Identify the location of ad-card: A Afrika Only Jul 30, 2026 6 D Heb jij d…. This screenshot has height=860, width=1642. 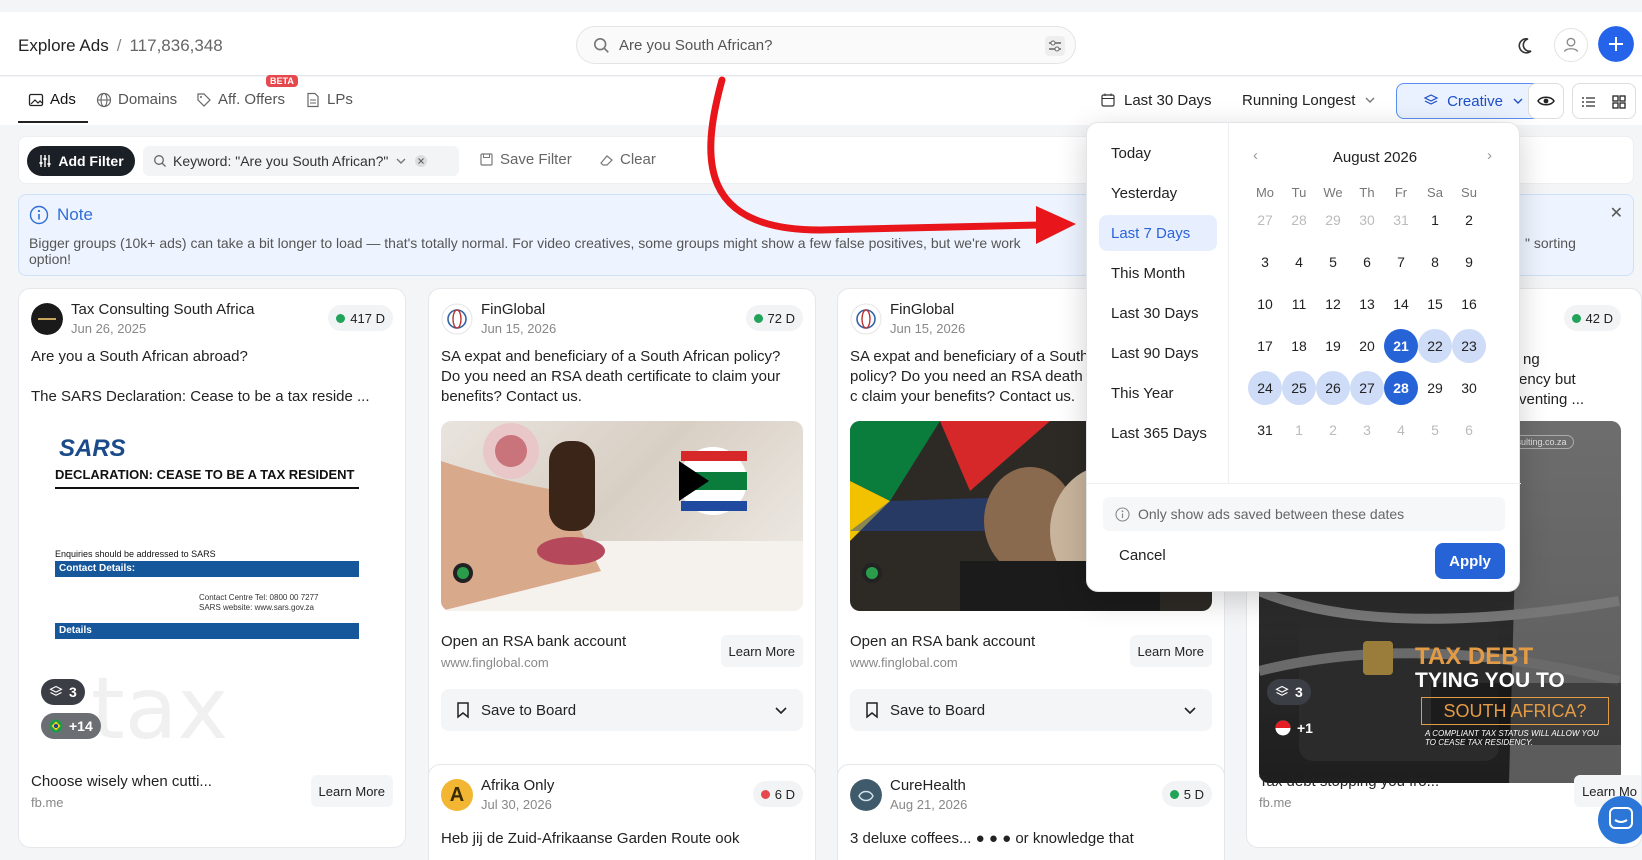
(622, 812).